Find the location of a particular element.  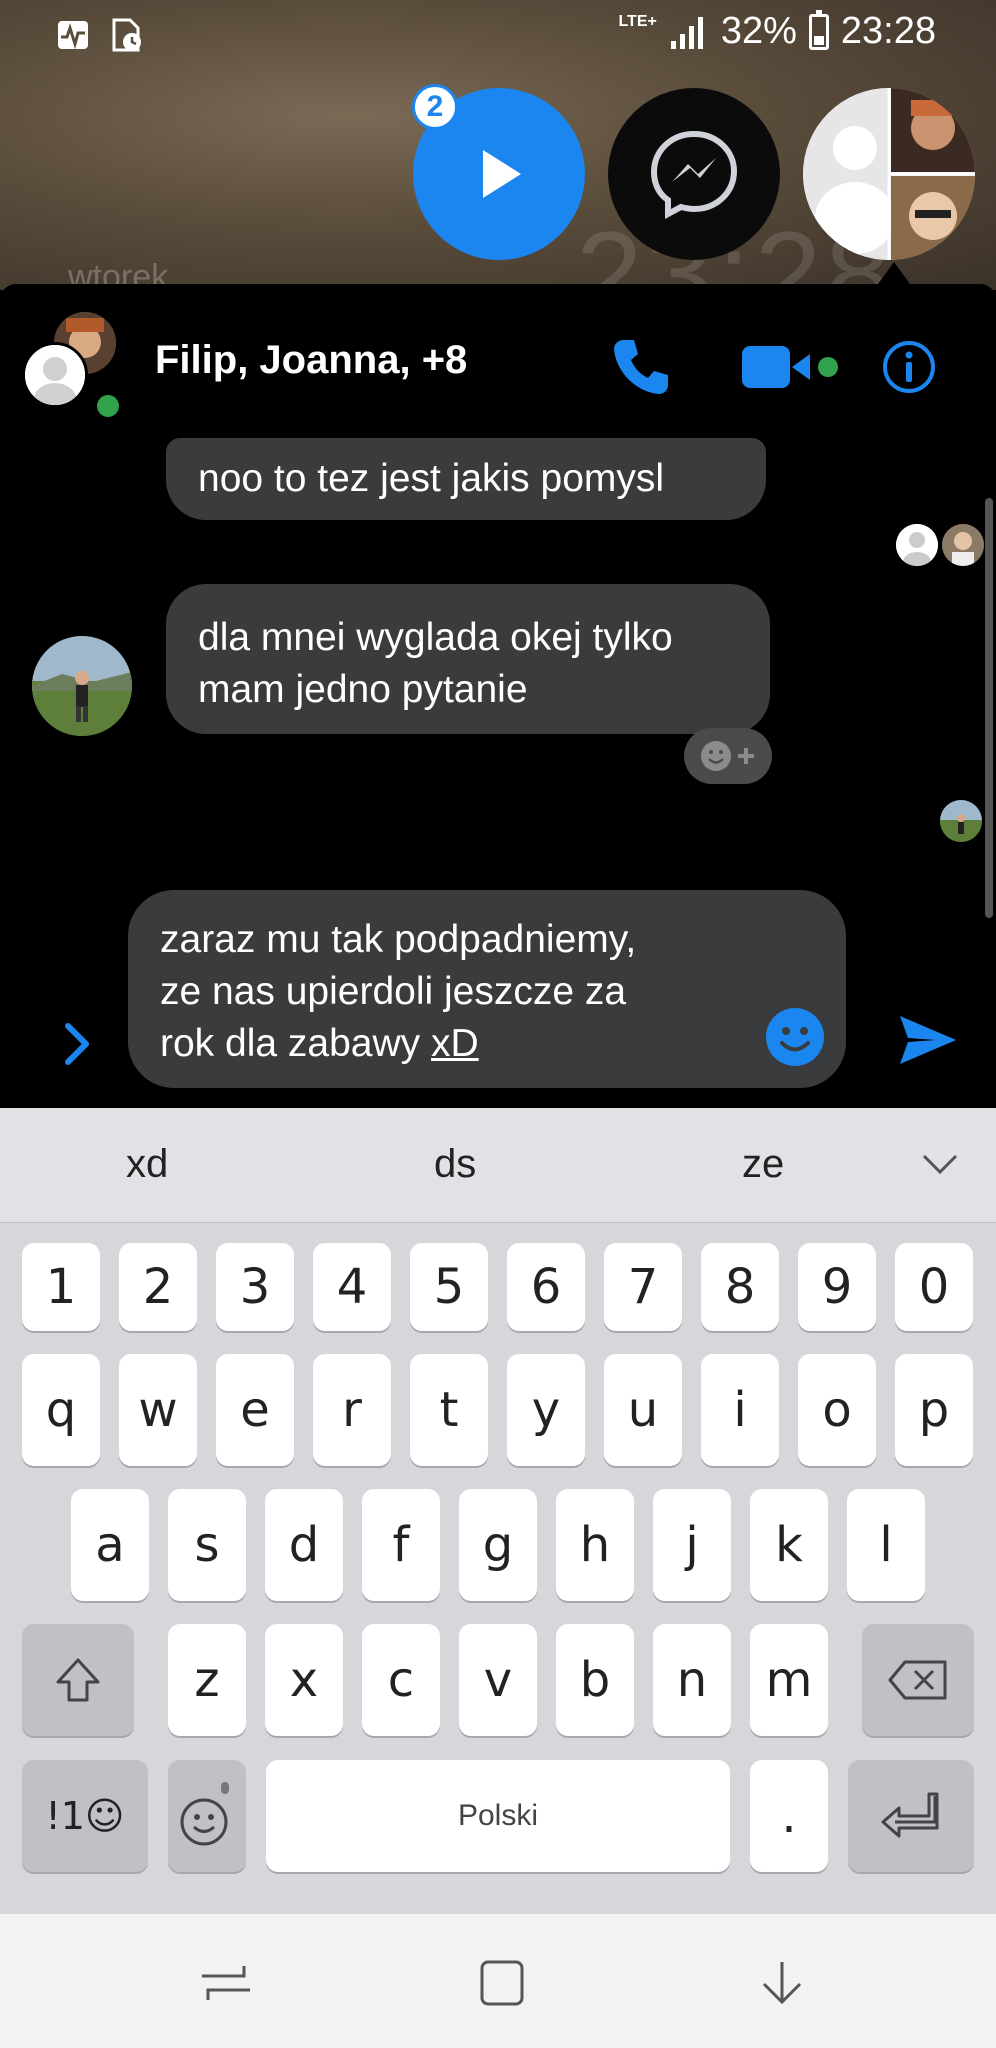

pulse-icon is located at coordinates (73, 35).